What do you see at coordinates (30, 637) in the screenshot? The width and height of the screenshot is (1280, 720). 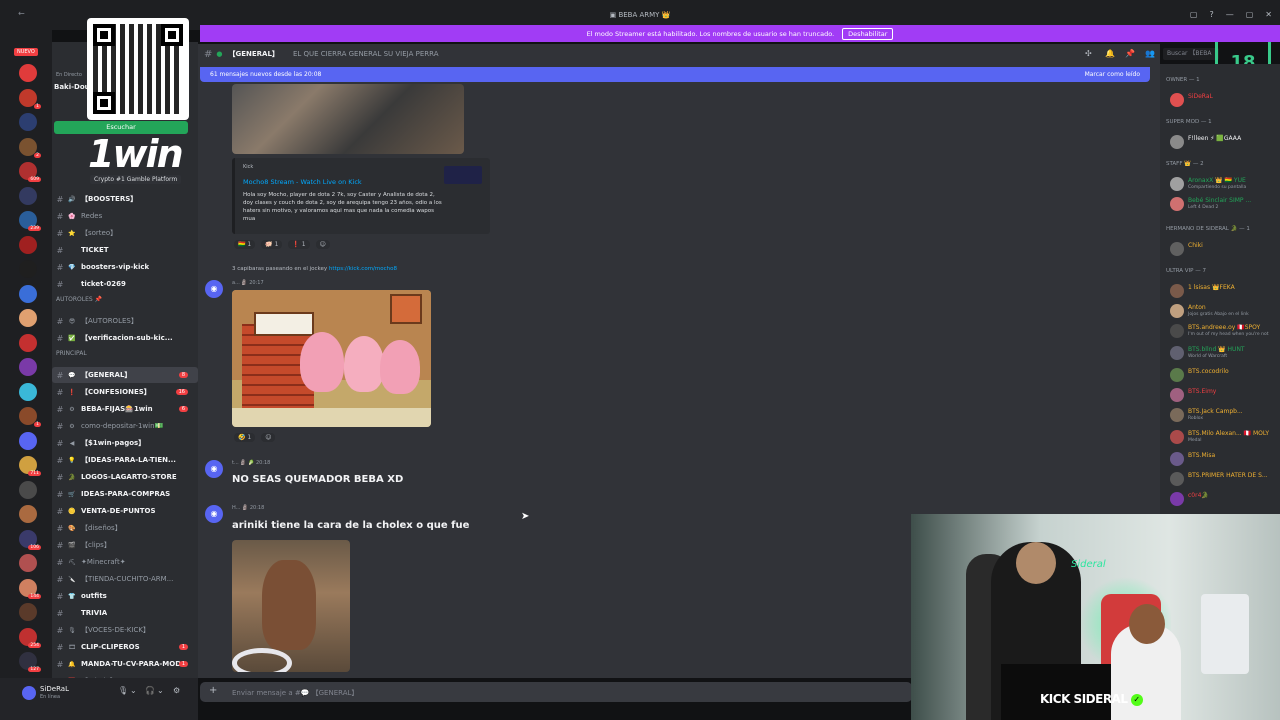 I see `server-icon: 254` at bounding box center [30, 637].